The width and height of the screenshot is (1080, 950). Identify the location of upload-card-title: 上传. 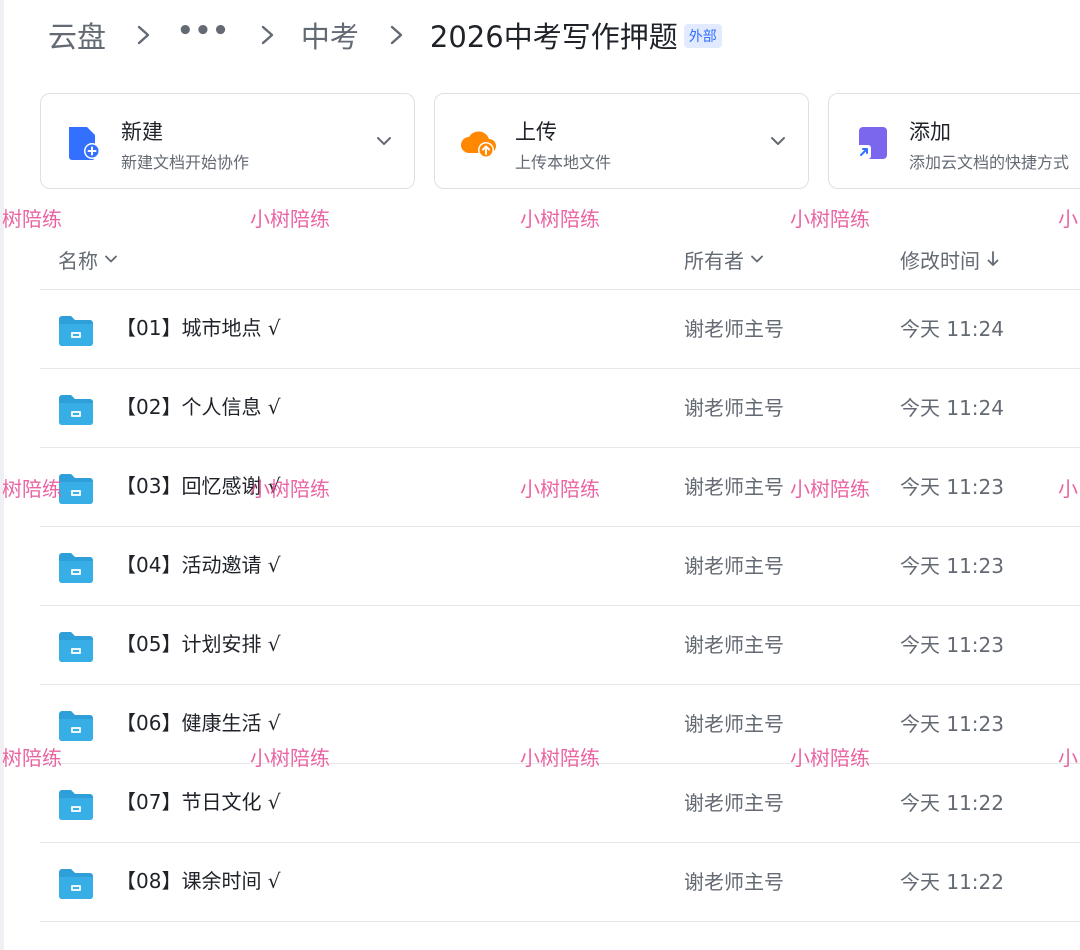
(536, 132).